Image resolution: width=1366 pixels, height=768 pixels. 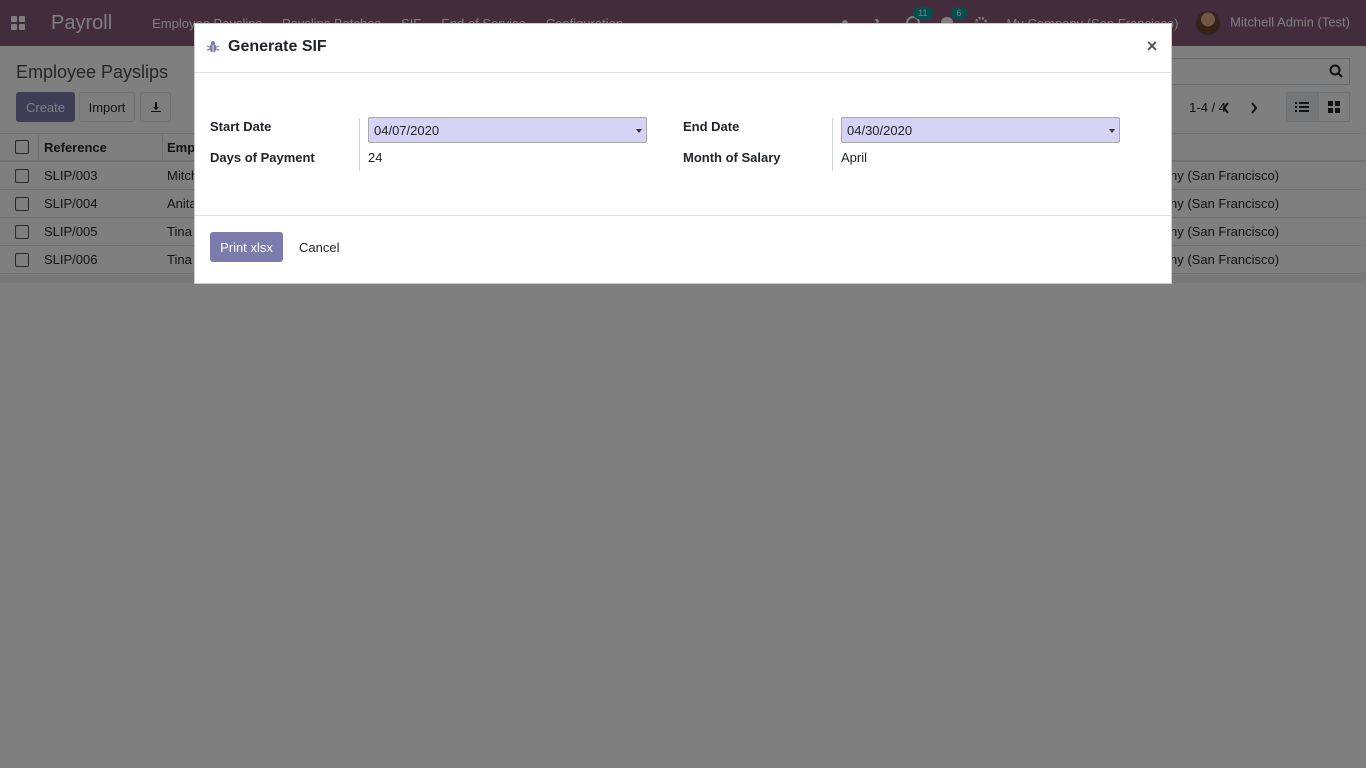 I want to click on start-date-label: Start Date, so click(x=241, y=126).